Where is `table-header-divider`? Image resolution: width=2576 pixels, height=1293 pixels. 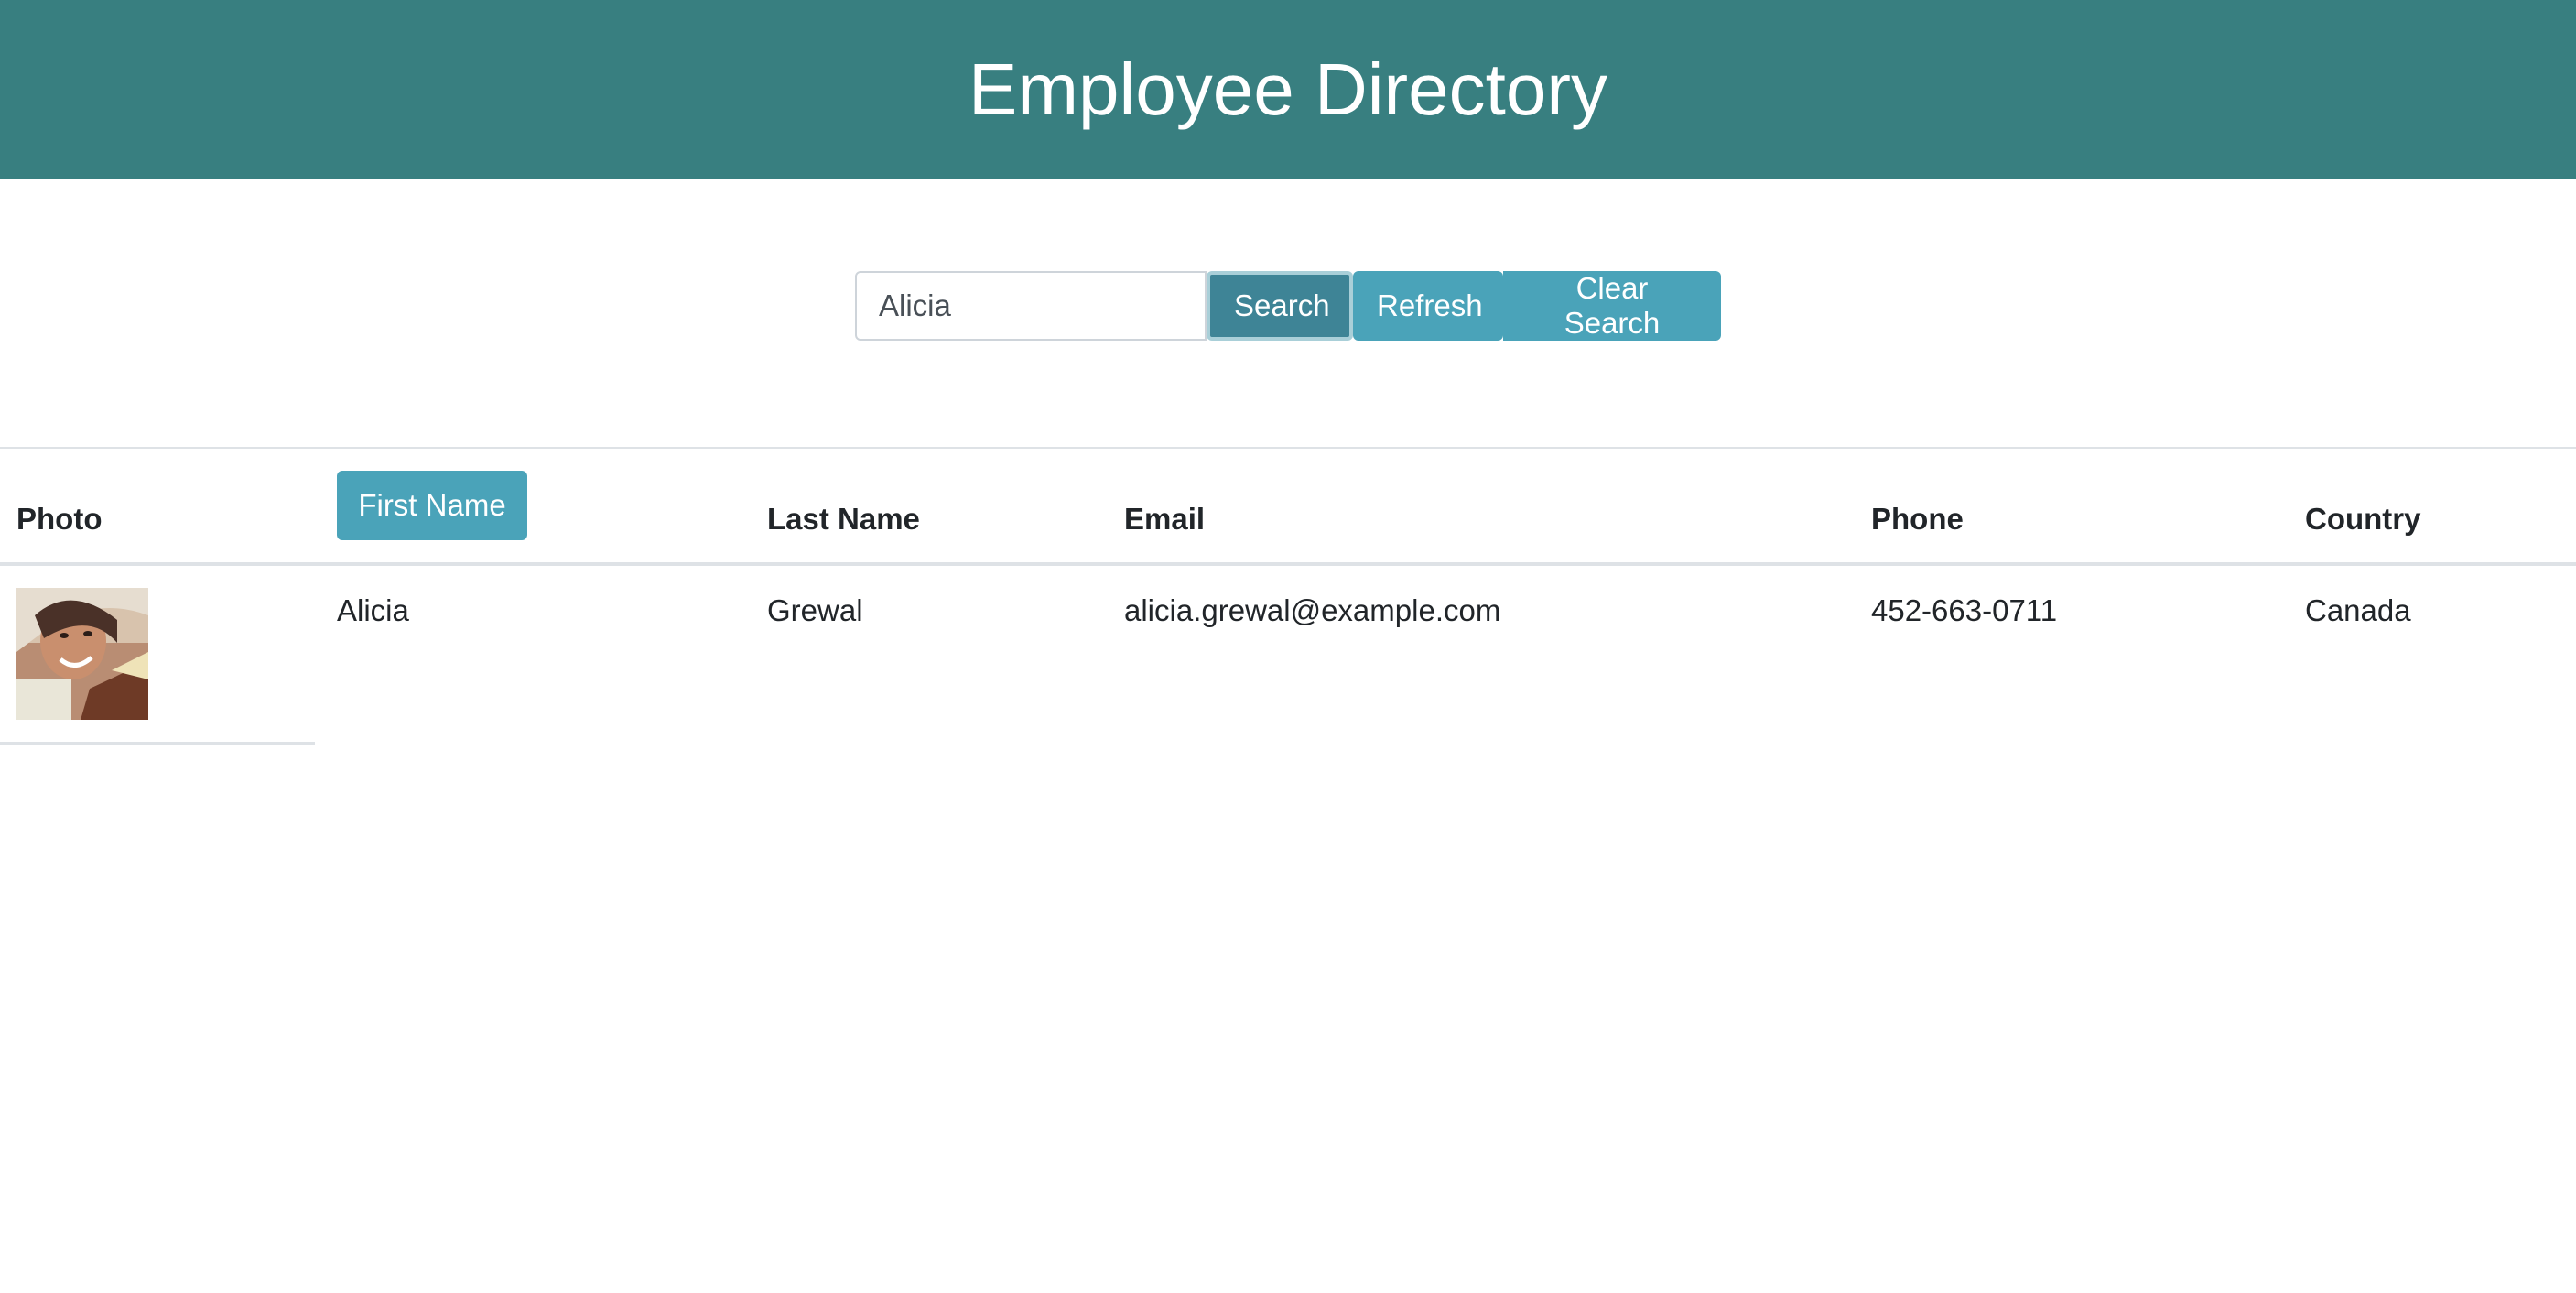 table-header-divider is located at coordinates (1288, 564).